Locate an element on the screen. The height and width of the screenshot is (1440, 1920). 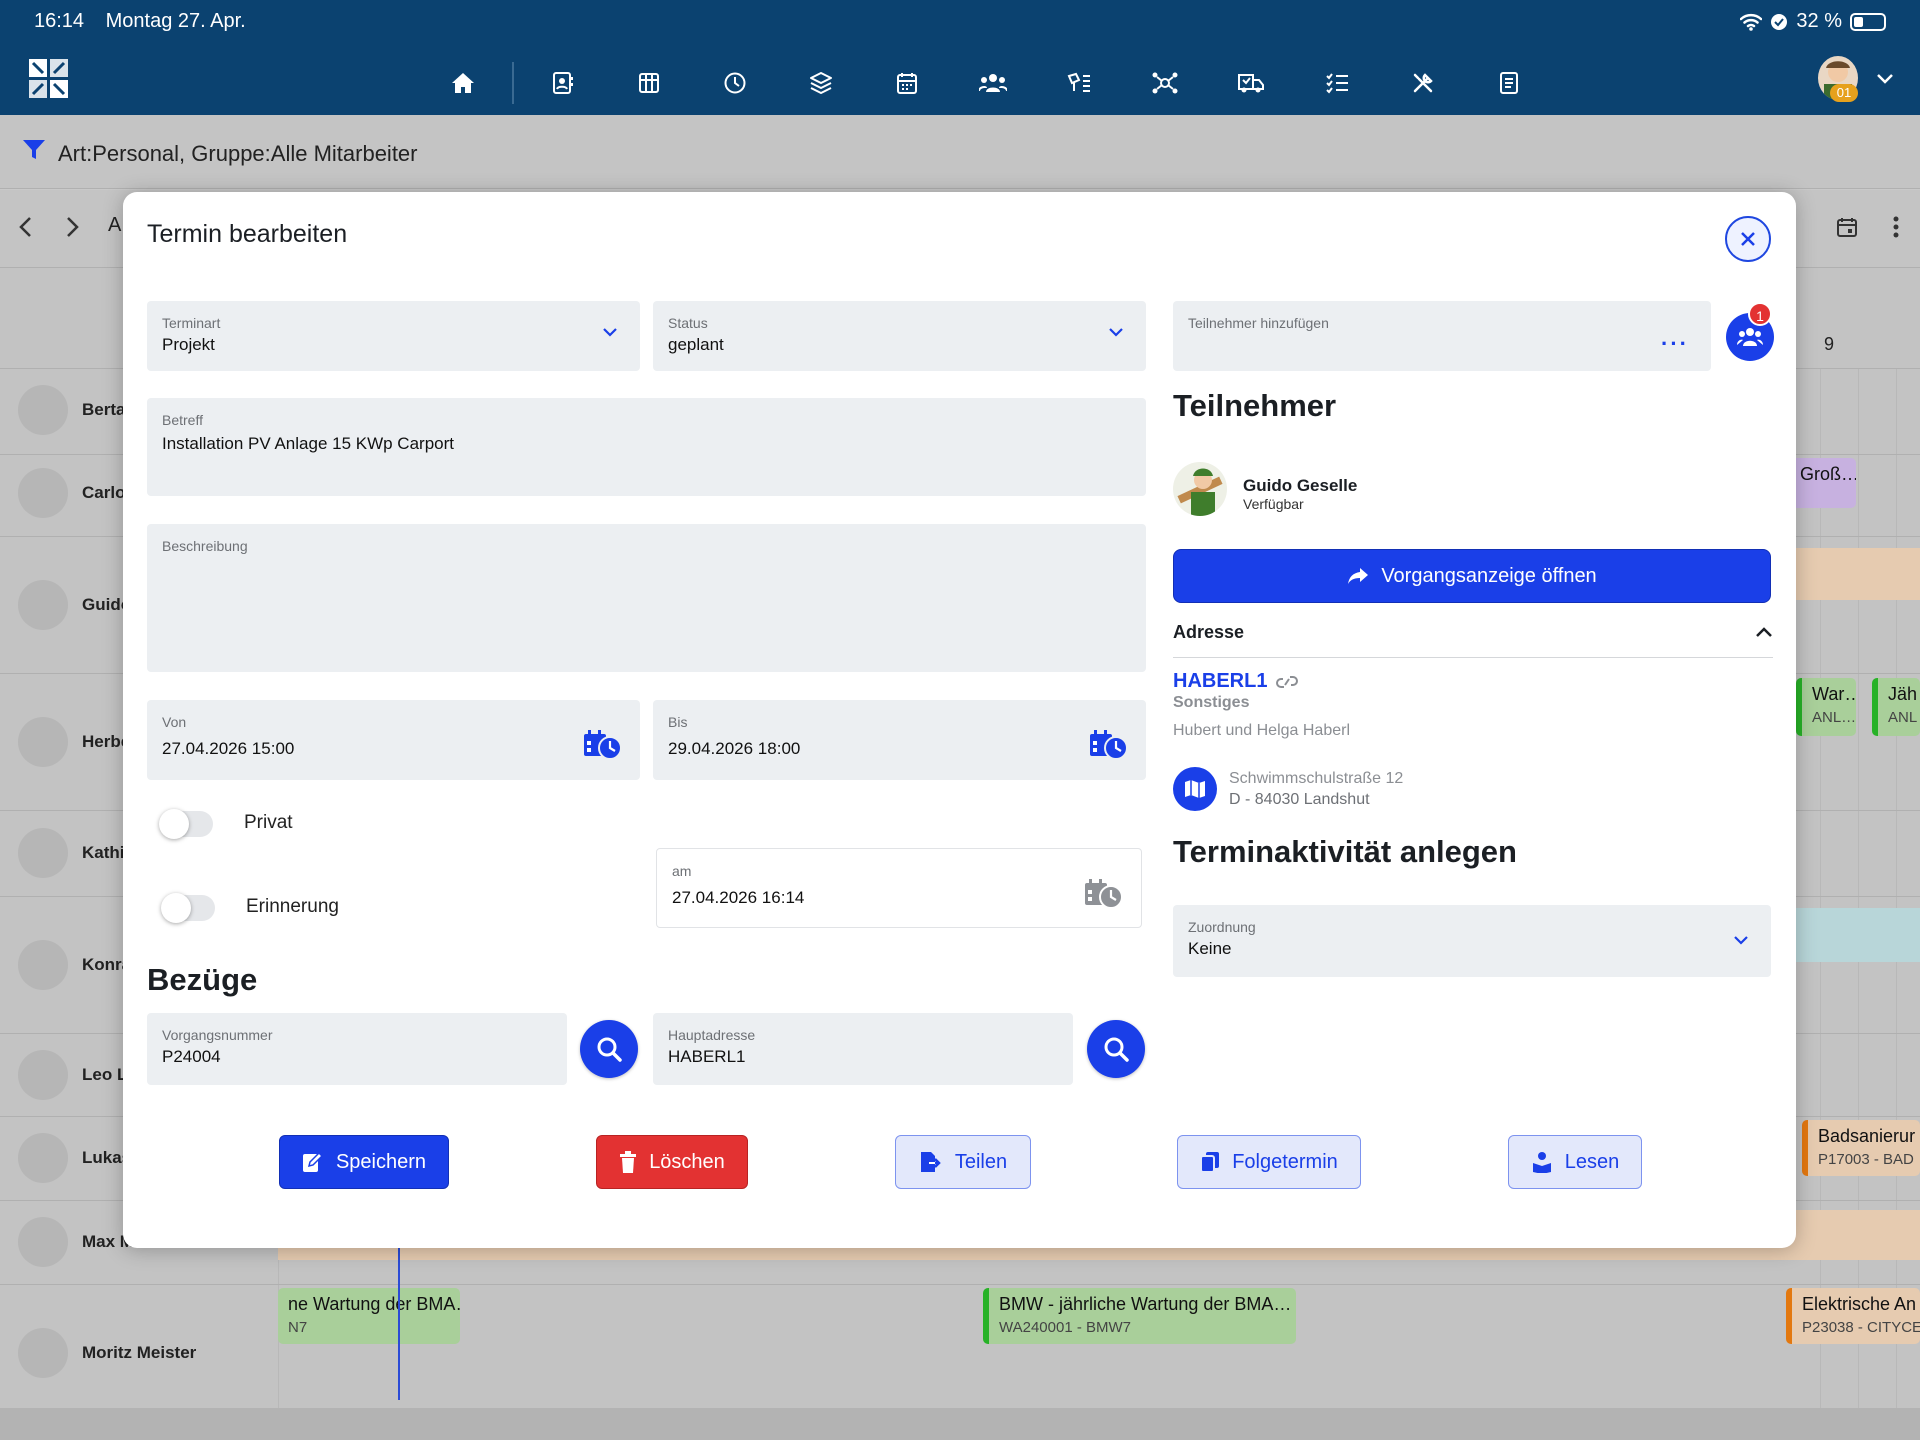
home-icon is located at coordinates (463, 83).